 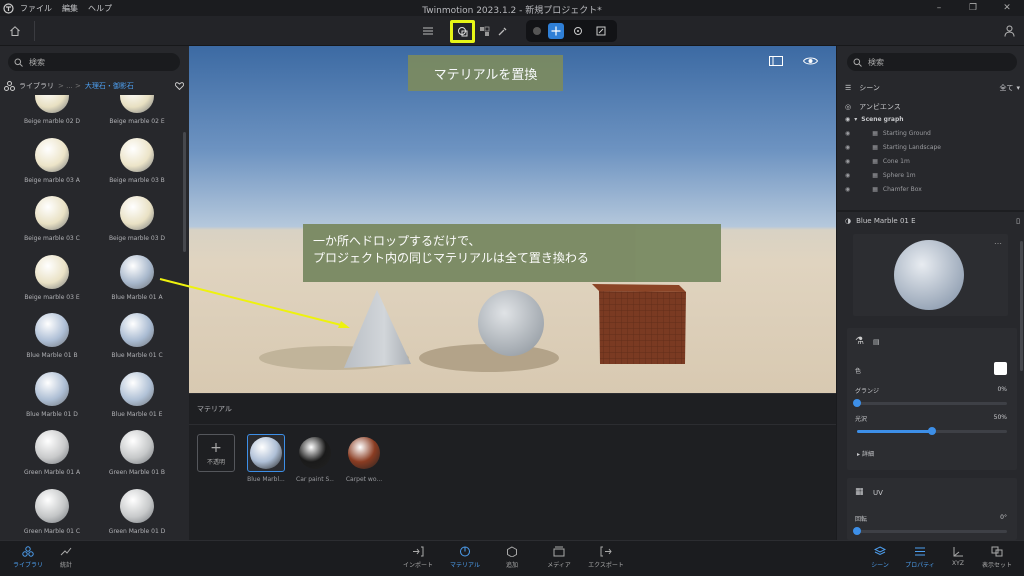 What do you see at coordinates (28, 557) in the screenshot?
I see `library-tab: ライブラリ` at bounding box center [28, 557].